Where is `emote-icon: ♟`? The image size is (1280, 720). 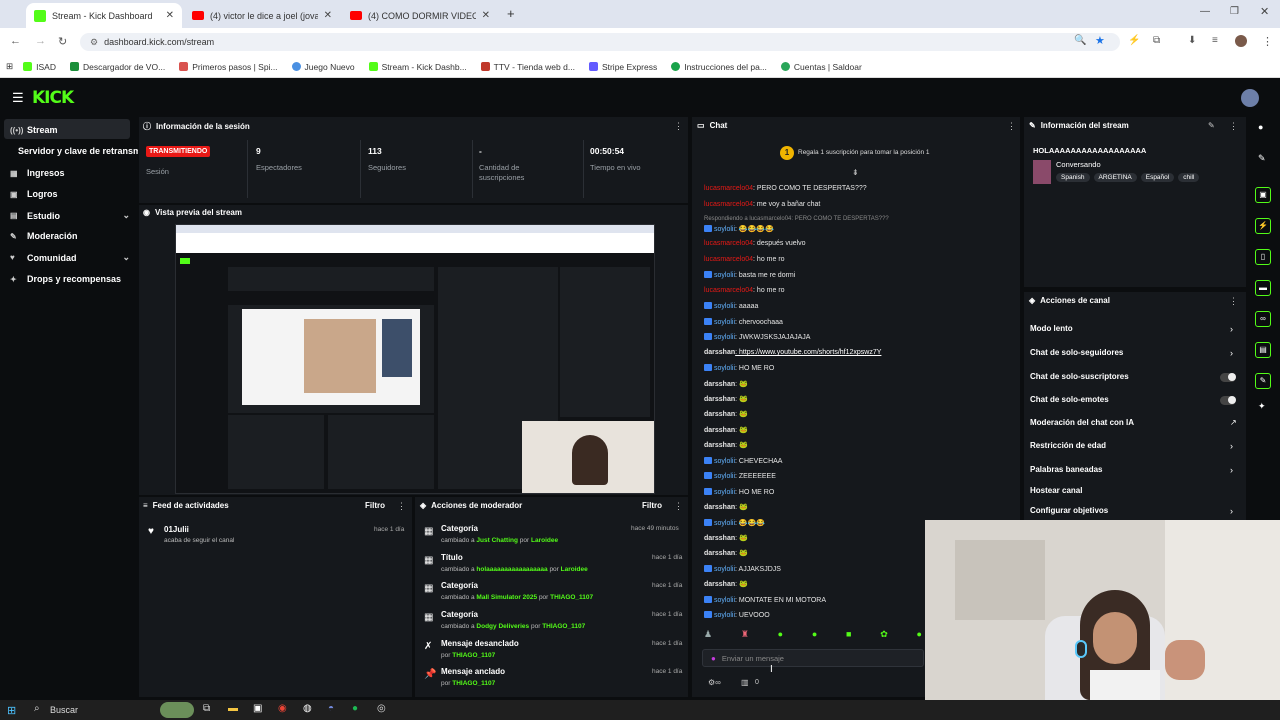 emote-icon: ♟ is located at coordinates (708, 636).